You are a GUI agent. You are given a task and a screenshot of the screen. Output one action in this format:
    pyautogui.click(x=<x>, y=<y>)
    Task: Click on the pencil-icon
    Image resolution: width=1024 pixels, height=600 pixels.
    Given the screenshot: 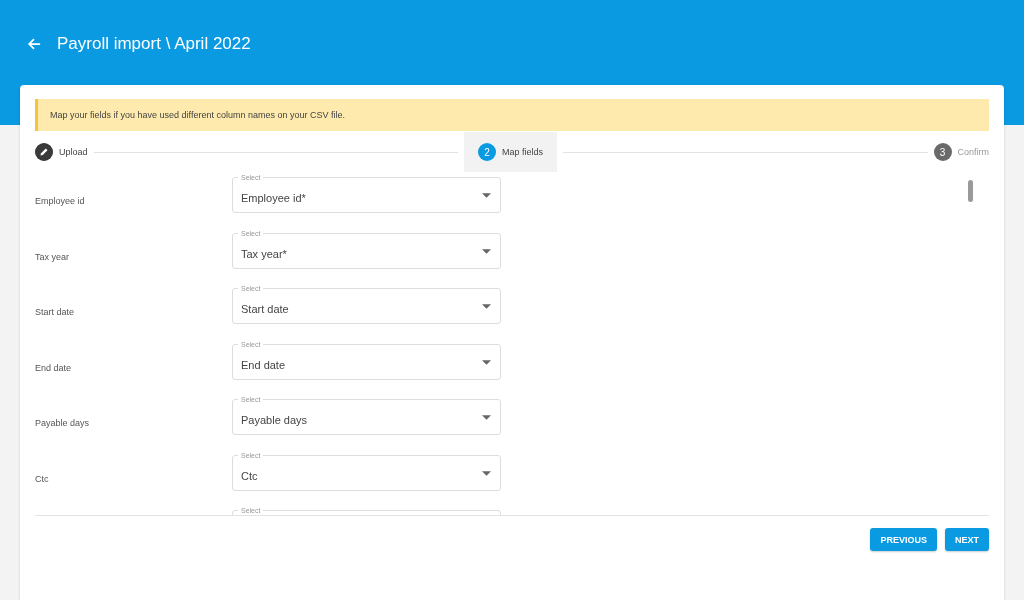 What is the action you would take?
    pyautogui.click(x=44, y=152)
    